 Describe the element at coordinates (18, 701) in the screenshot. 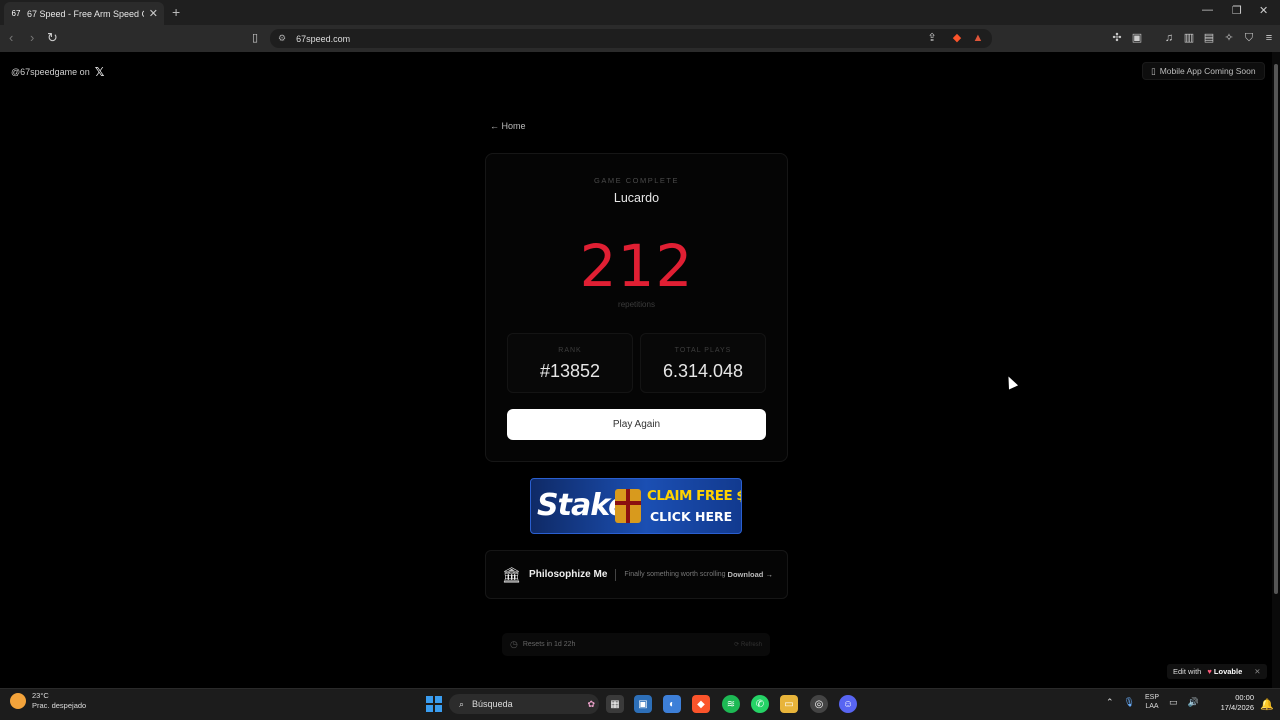

I see `weather-sun-icon` at that location.